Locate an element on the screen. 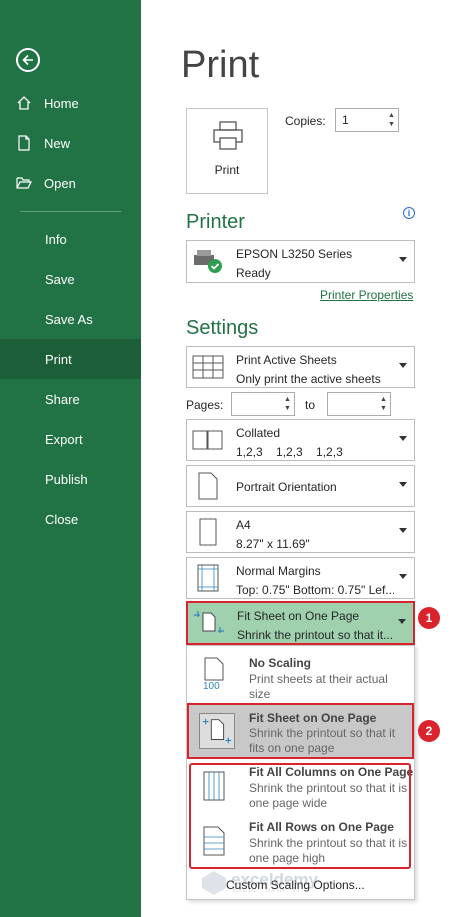 The width and height of the screenshot is (462, 917). nav-home-label: Home is located at coordinates (61, 103).